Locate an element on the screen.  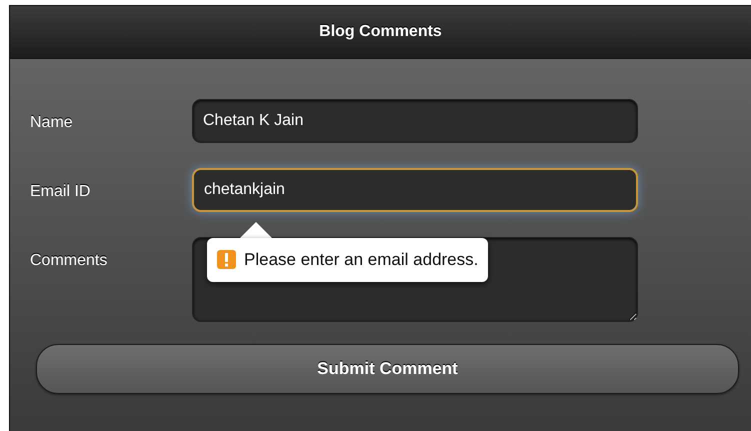
field-label: Email ID is located at coordinates (60, 192).